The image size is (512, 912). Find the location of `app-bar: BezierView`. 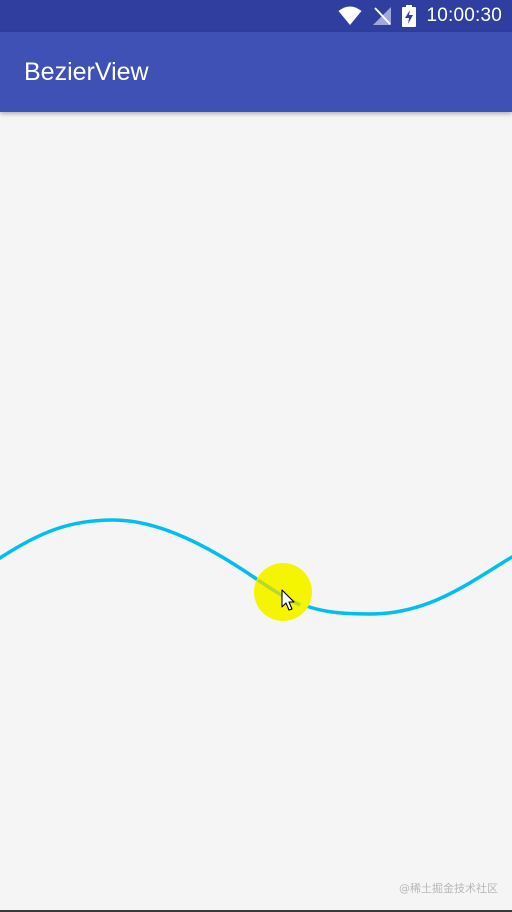

app-bar: BezierView is located at coordinates (256, 72).